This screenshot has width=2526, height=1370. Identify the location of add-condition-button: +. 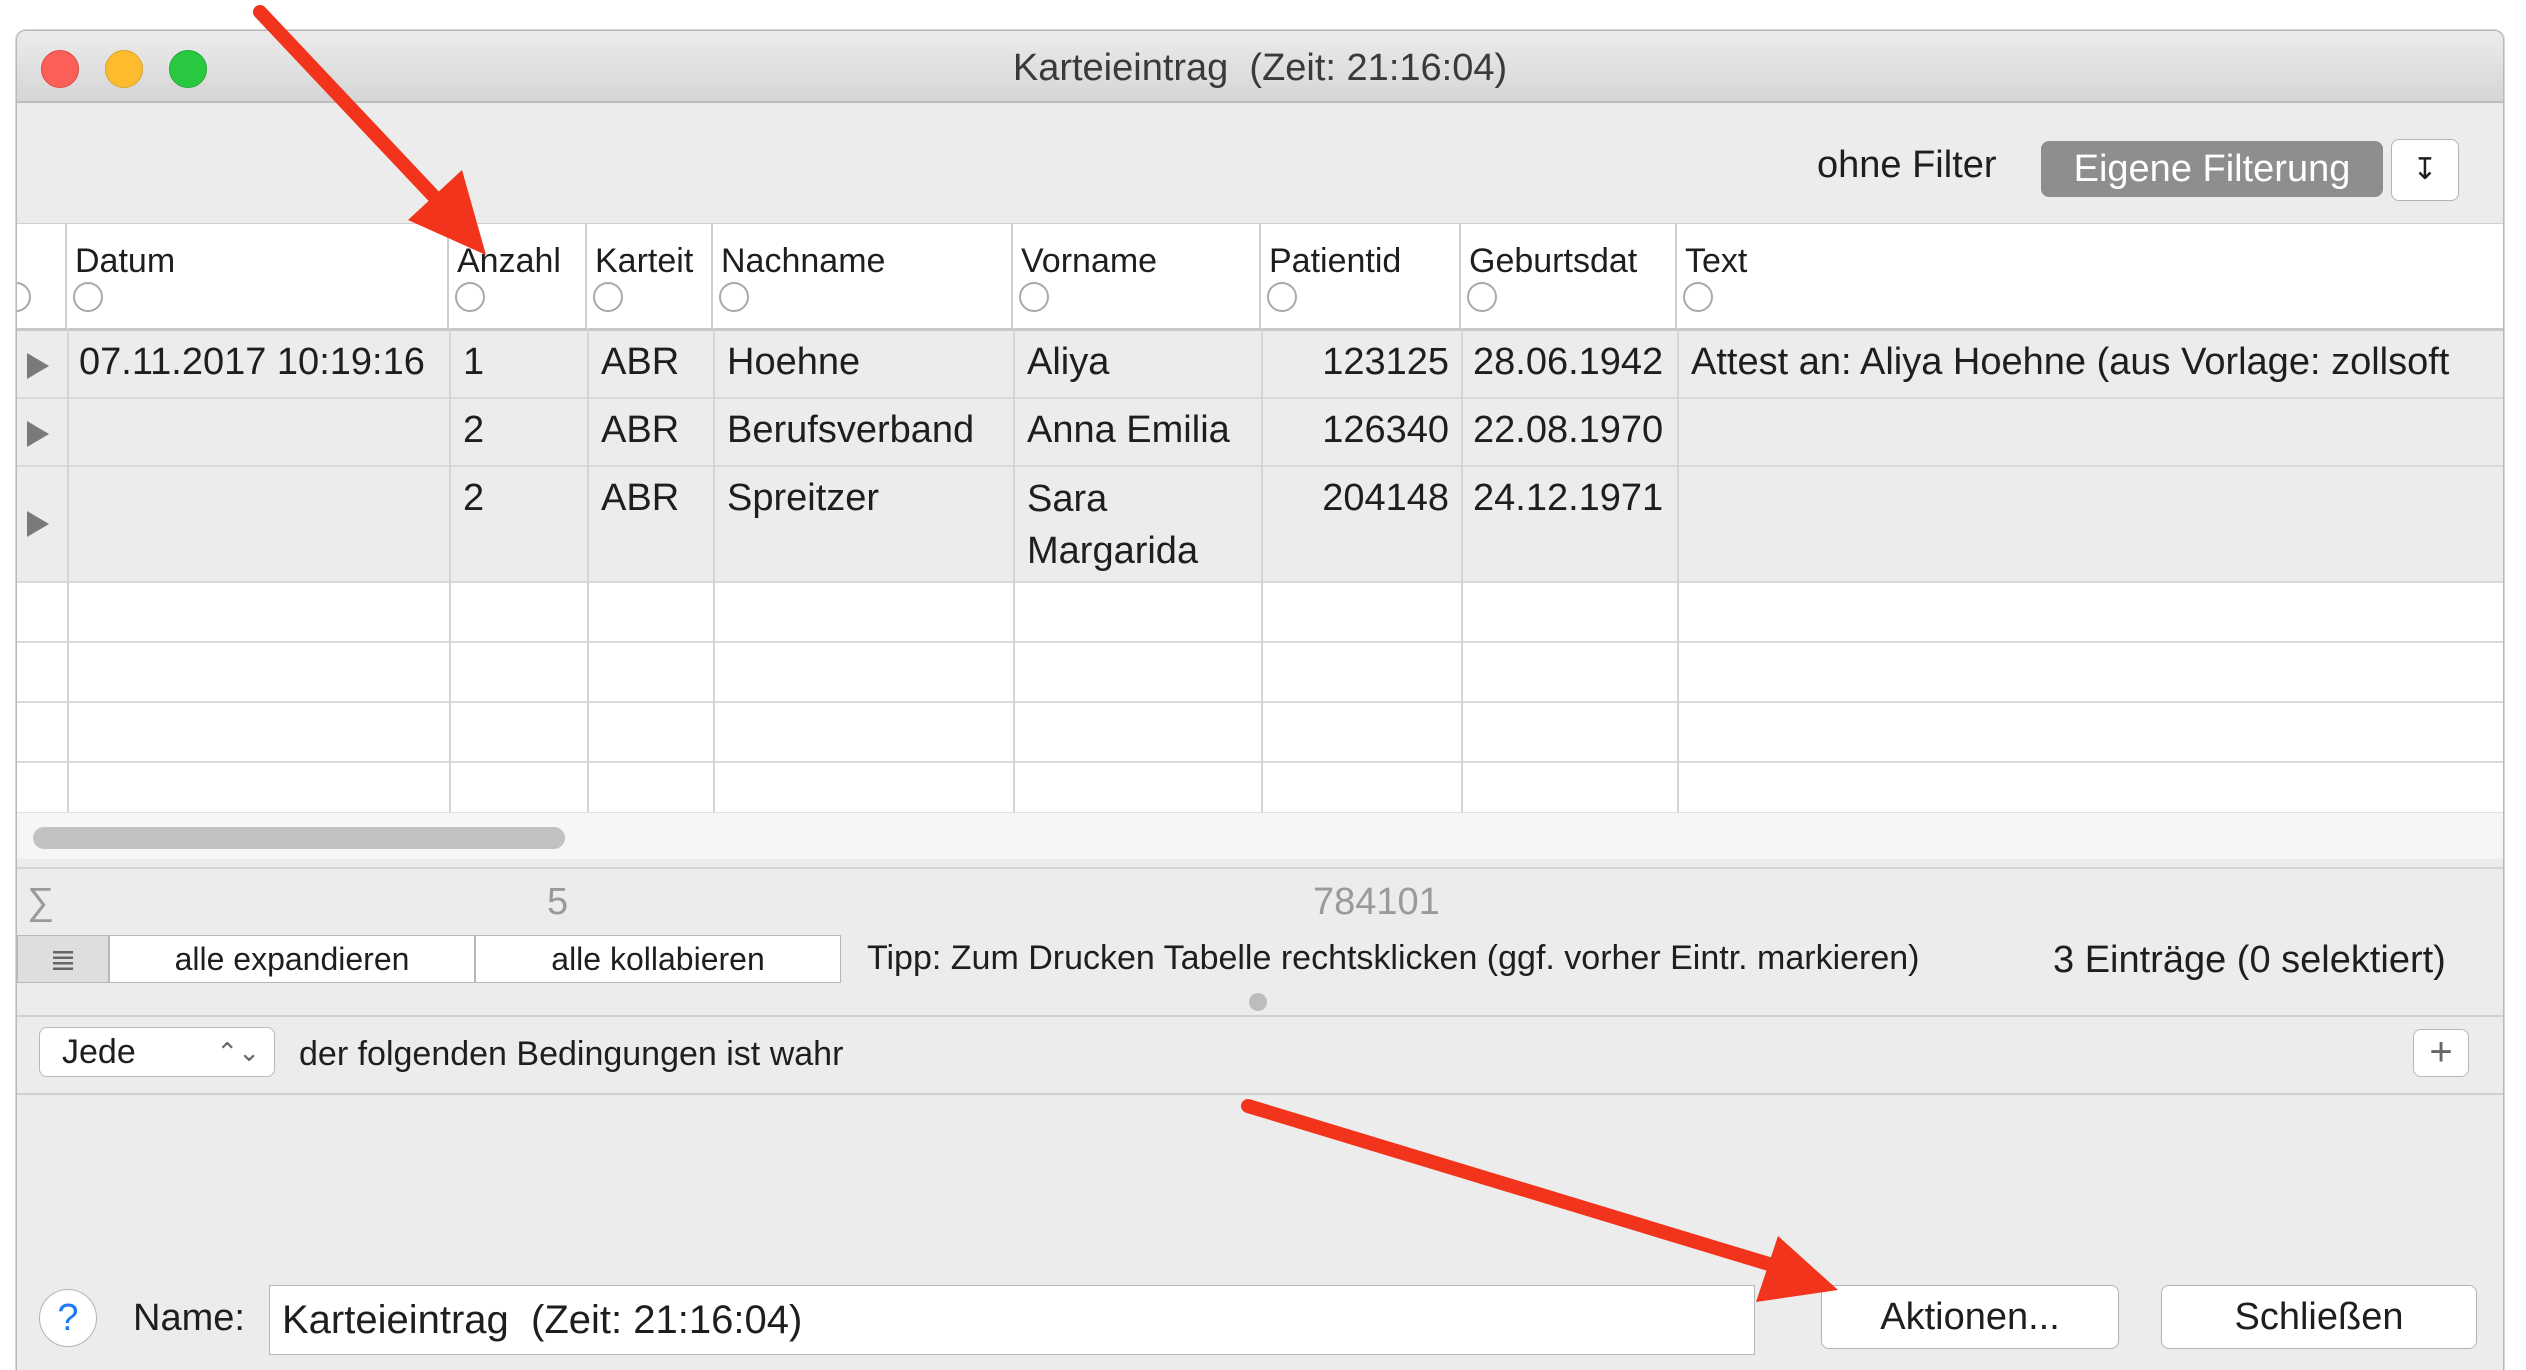
(2441, 1053).